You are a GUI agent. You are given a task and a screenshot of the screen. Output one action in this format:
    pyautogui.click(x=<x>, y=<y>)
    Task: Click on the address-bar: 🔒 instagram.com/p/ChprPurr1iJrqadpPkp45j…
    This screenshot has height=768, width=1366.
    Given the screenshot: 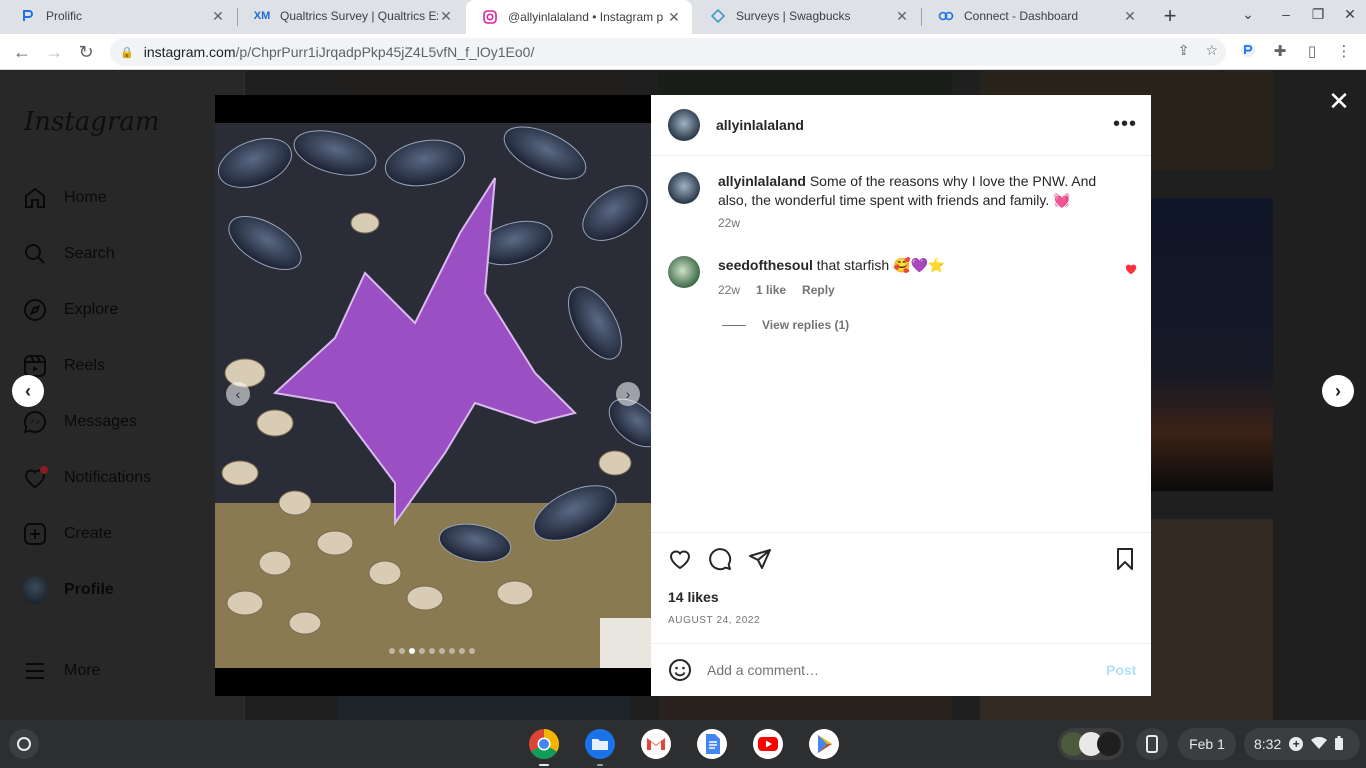 What is the action you would take?
    pyautogui.click(x=668, y=52)
    